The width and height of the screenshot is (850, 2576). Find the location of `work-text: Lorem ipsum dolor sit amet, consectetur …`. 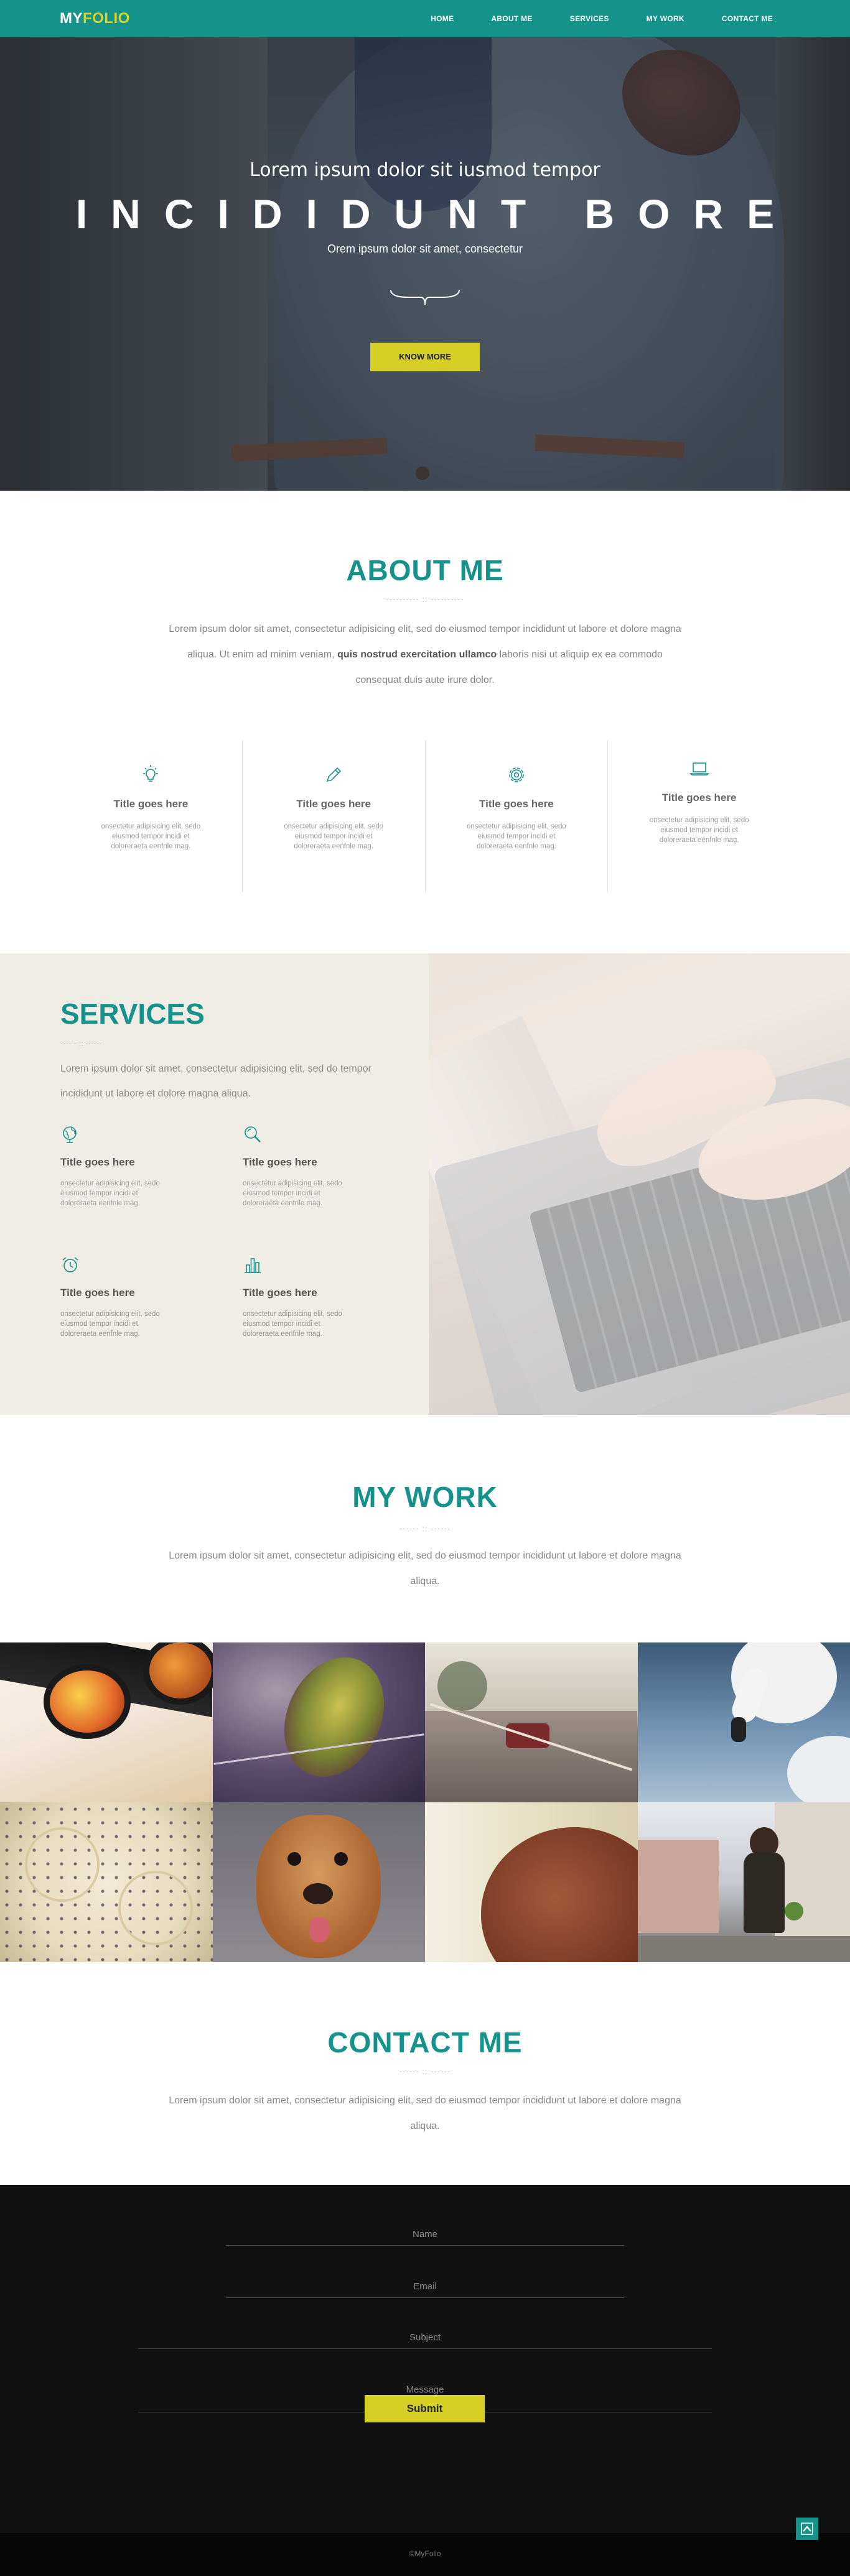

work-text: Lorem ipsum dolor sit amet, consectetur … is located at coordinates (425, 1569).